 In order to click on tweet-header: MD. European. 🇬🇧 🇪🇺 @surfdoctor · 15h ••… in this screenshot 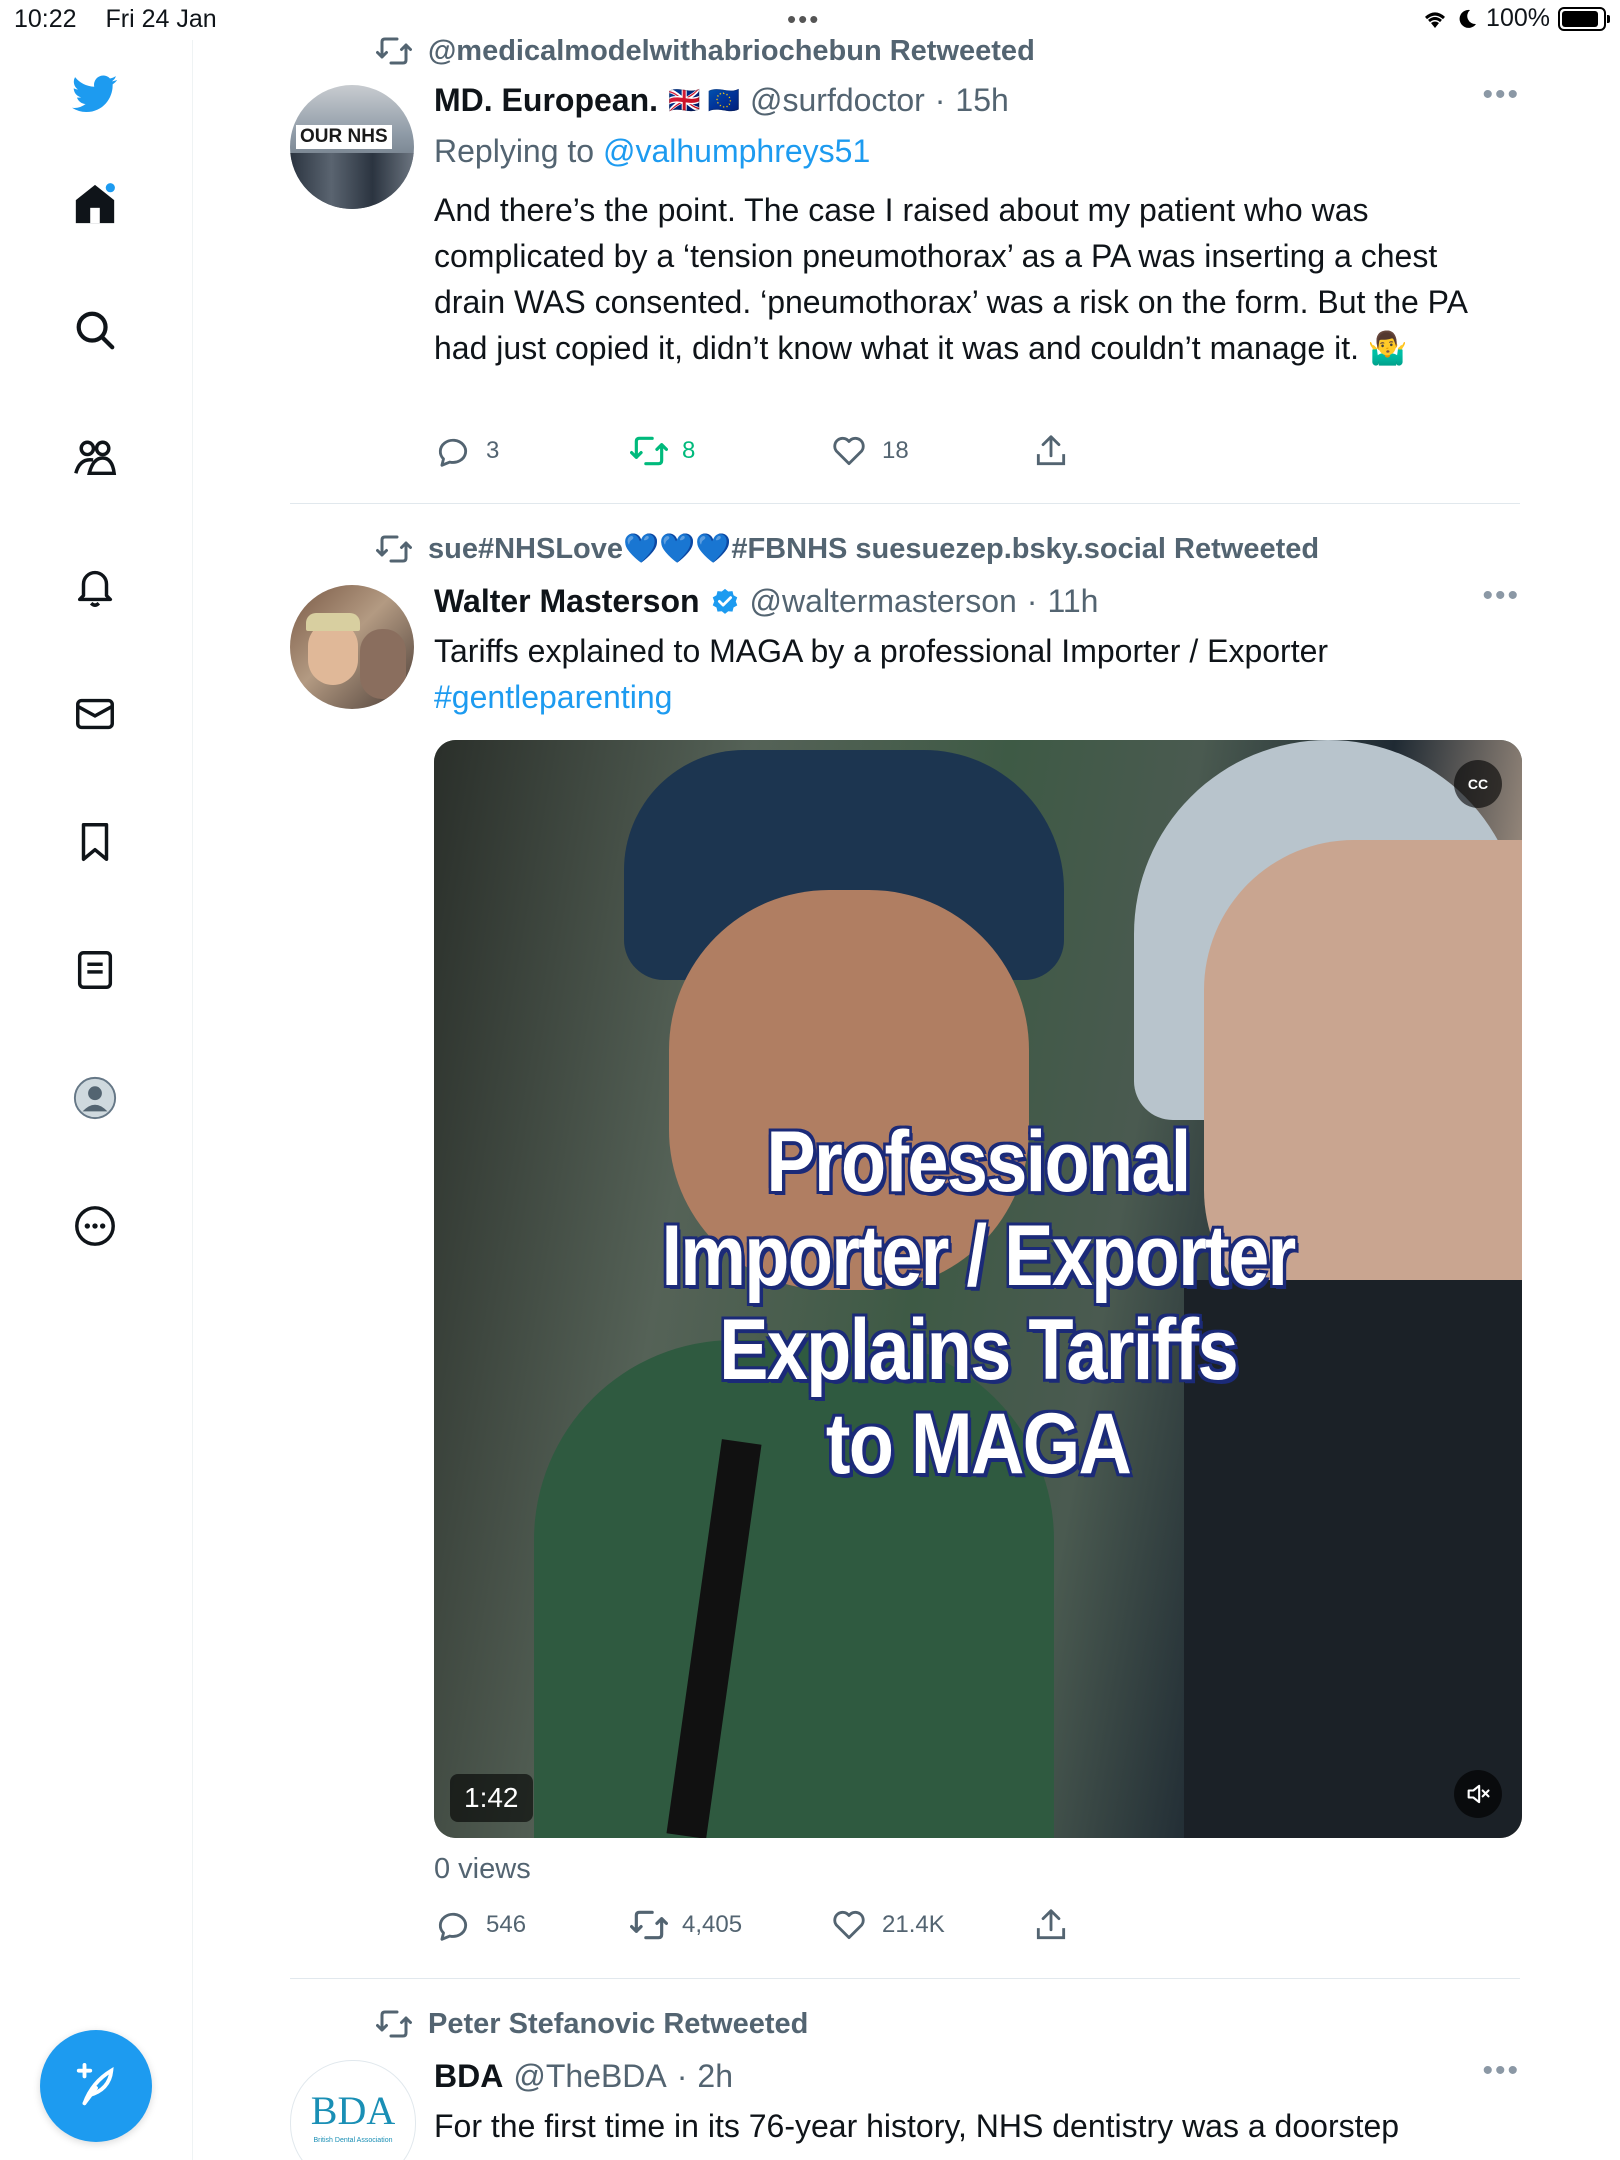, I will do `click(977, 98)`.